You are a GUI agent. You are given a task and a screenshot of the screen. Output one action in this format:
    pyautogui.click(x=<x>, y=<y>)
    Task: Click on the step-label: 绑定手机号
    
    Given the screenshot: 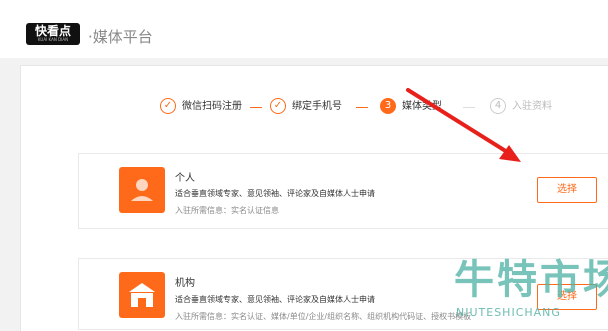 What is the action you would take?
    pyautogui.click(x=317, y=106)
    